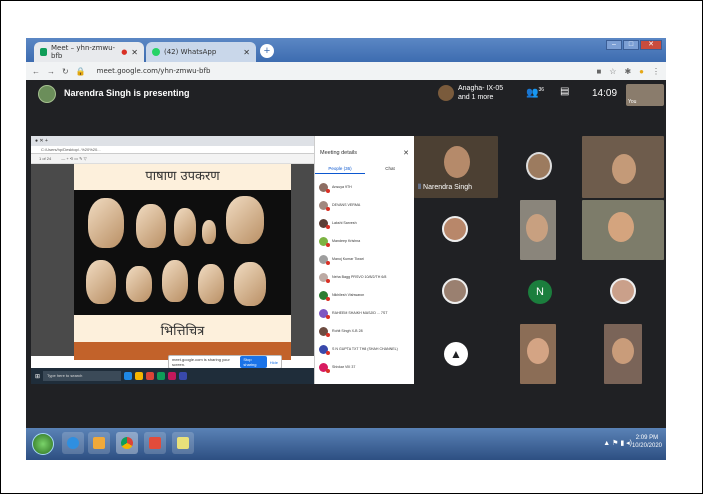 The width and height of the screenshot is (703, 494). I want to click on paint-button, so click(155, 443).